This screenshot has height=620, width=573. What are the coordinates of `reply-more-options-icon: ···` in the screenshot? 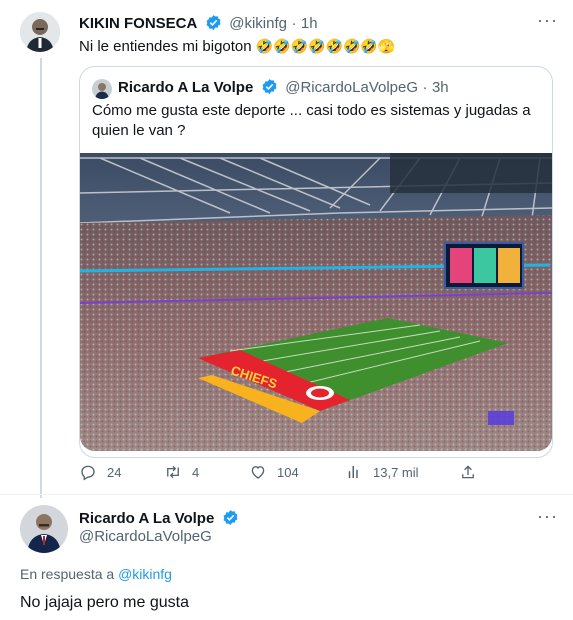 It's located at (547, 516).